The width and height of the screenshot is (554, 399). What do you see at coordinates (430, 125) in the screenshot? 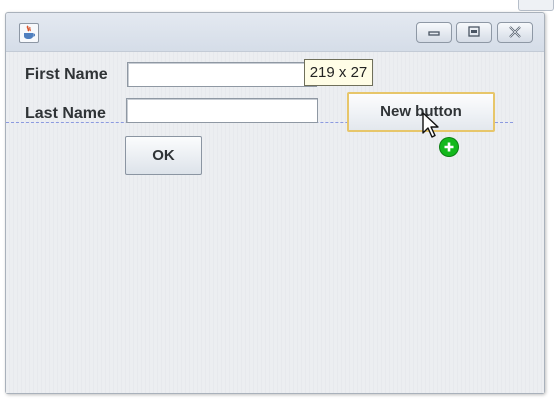
I see `mouse-pointer-icon` at bounding box center [430, 125].